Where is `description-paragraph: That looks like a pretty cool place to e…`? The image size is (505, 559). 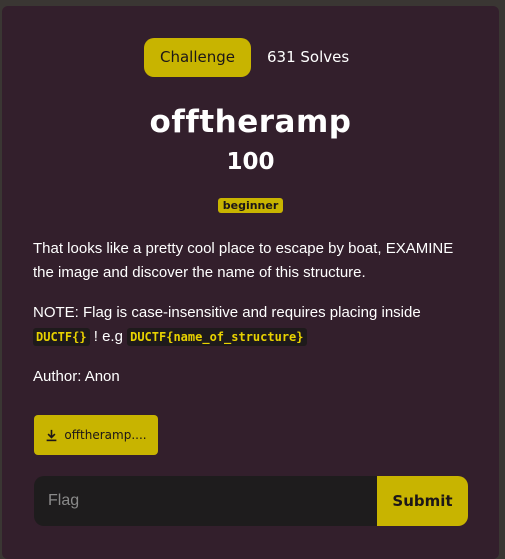
description-paragraph: That looks like a pretty cool place to e… is located at coordinates (243, 260).